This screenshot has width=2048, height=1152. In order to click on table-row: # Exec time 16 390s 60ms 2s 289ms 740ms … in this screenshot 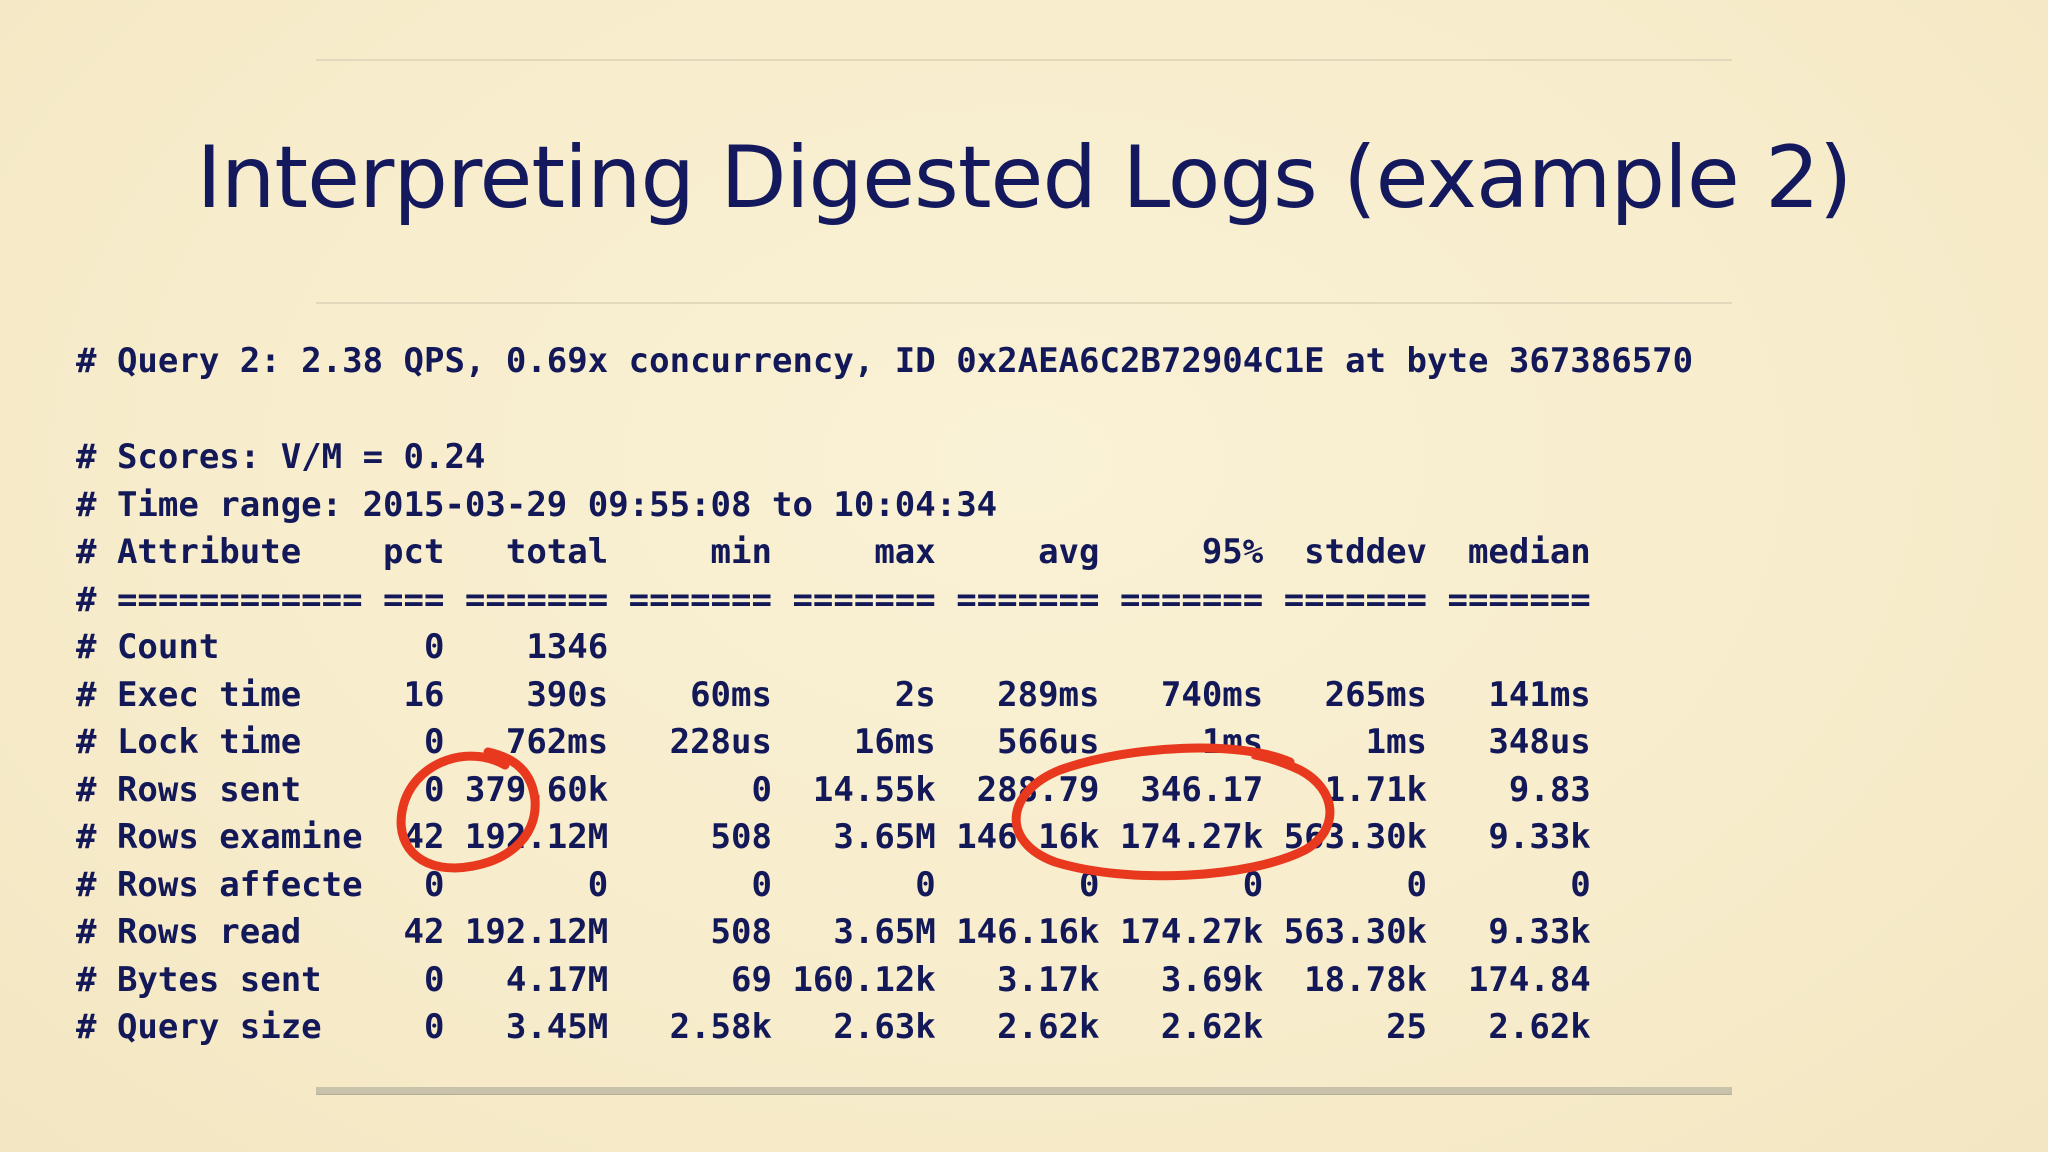, I will do `click(833, 694)`.